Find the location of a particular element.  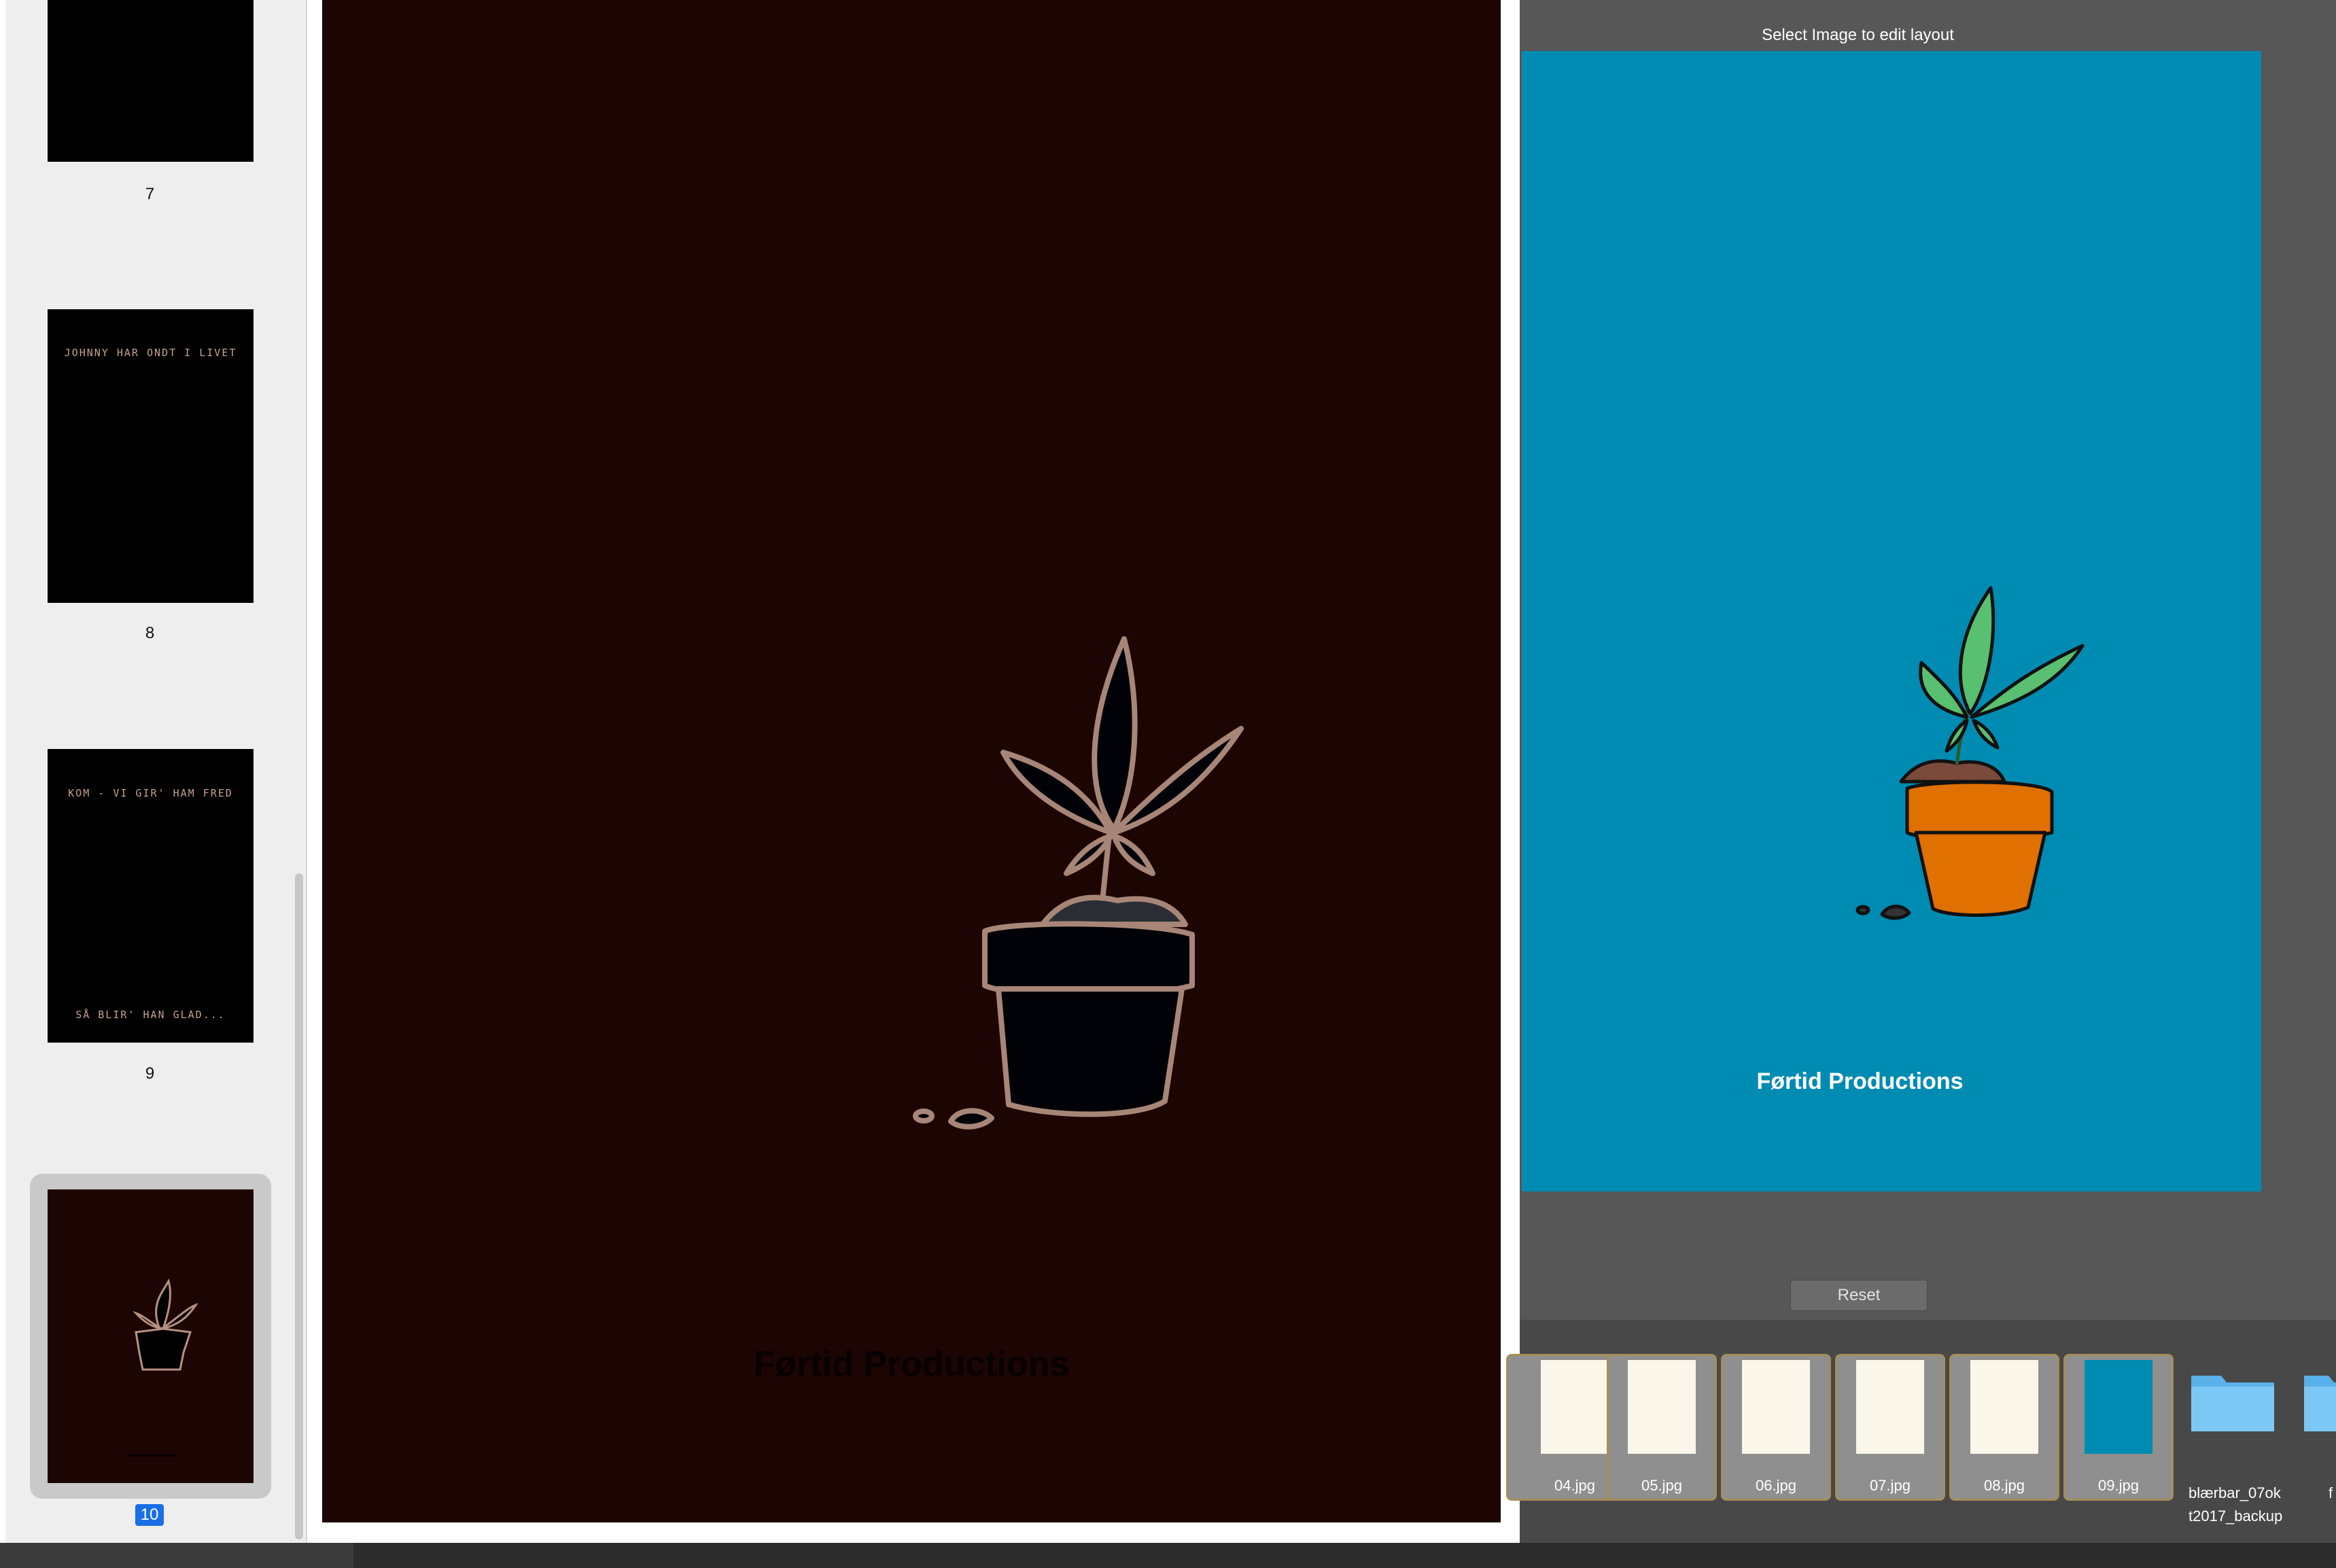

page-thumbnail-8: JOHNNY HAR ONDT I LIVET is located at coordinates (151, 456).